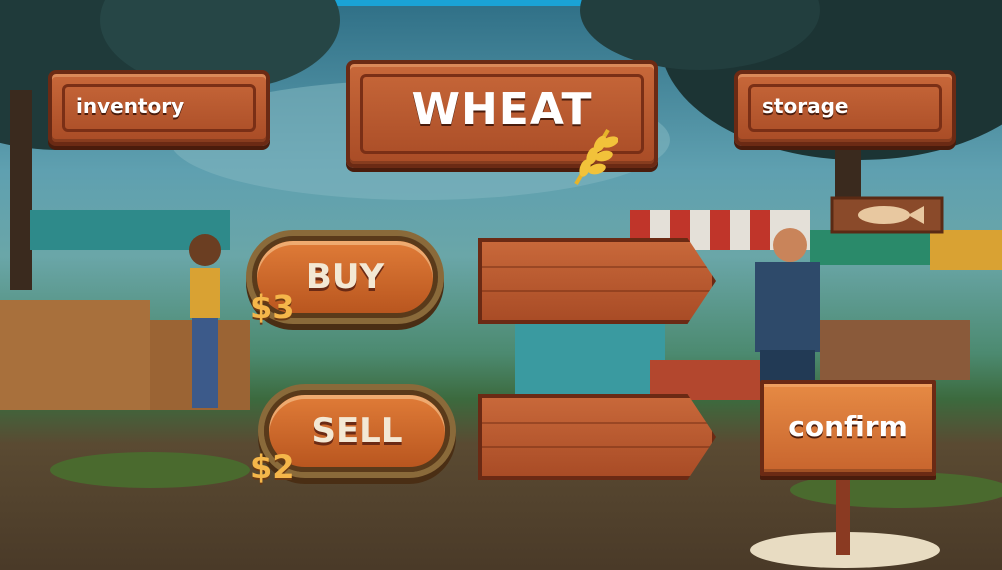 The height and width of the screenshot is (570, 1002). I want to click on storage-button: storage, so click(845, 108).